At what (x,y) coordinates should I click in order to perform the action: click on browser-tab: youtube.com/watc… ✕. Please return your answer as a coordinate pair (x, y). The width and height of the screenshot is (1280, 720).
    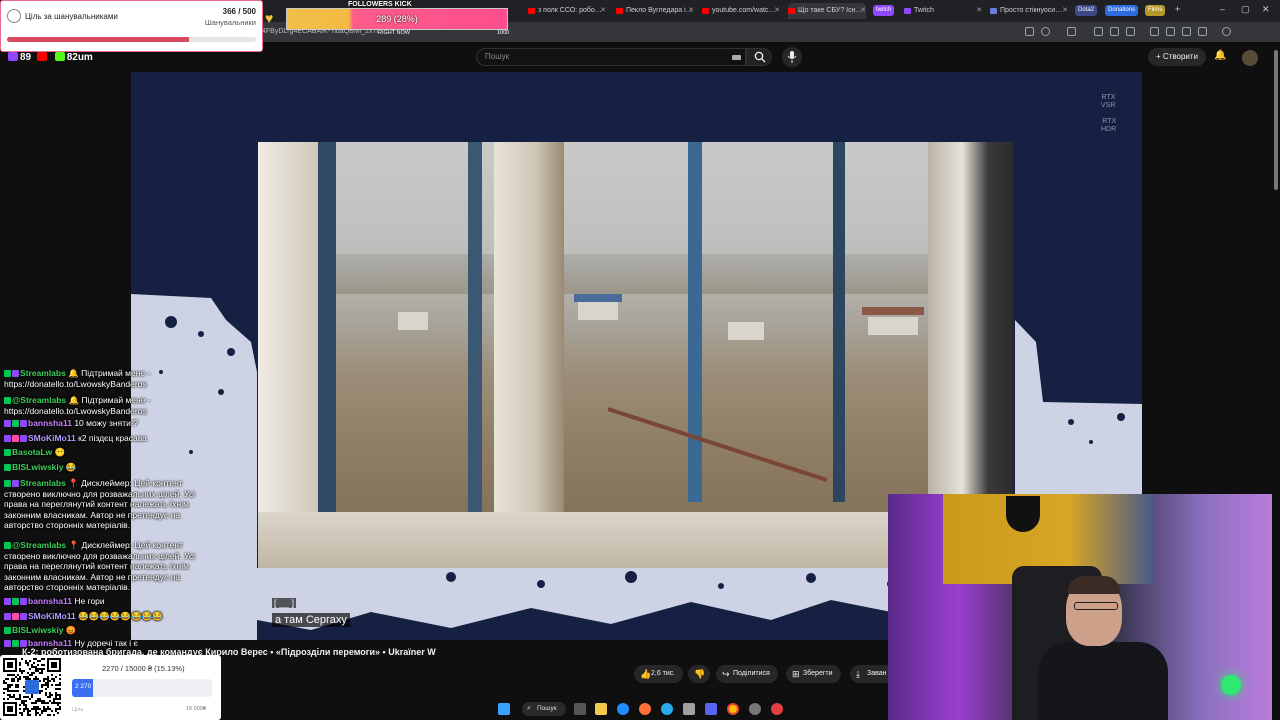
    Looking at the image, I should click on (741, 11).